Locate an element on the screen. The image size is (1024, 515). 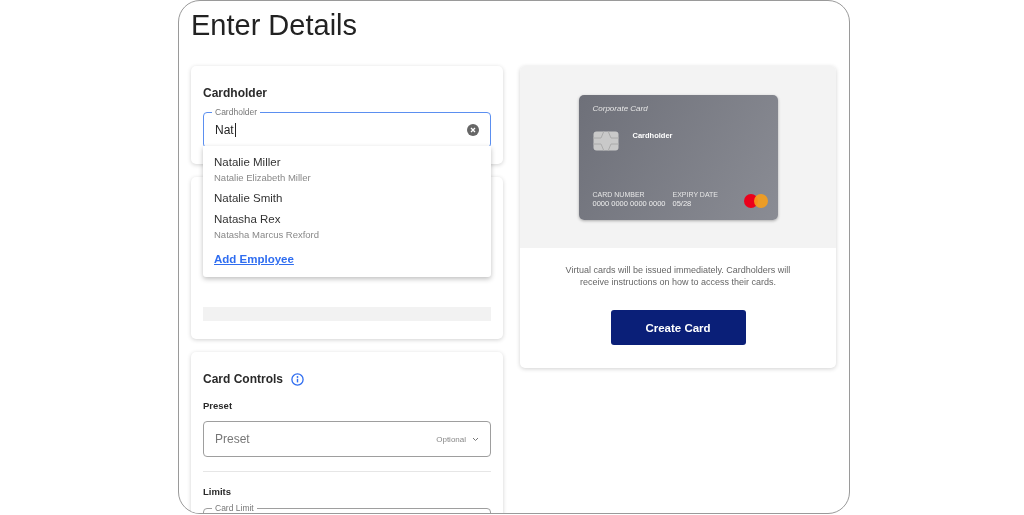
dropdown-placeholder: Preset is located at coordinates (233, 439).